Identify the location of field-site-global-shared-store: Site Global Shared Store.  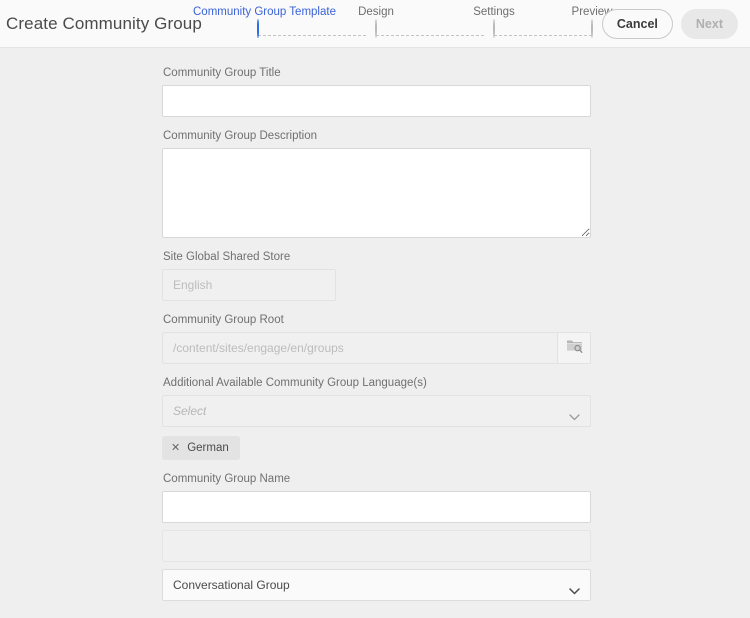
(376, 275).